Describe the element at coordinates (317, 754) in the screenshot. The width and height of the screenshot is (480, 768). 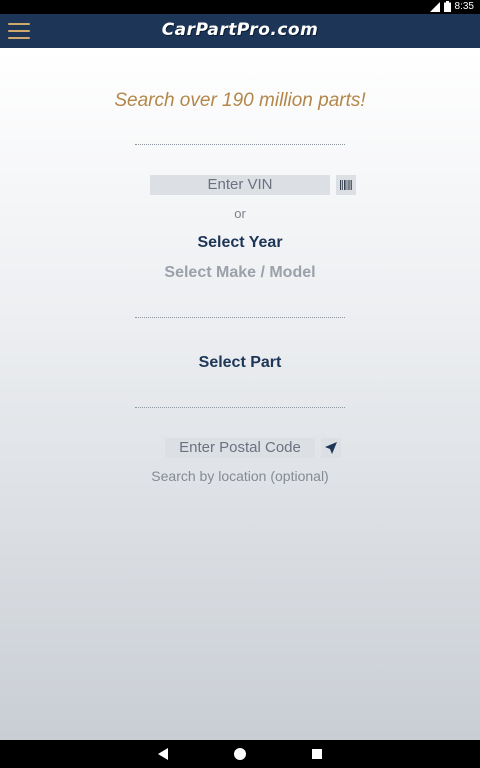
I see `recent-apps-icon` at that location.